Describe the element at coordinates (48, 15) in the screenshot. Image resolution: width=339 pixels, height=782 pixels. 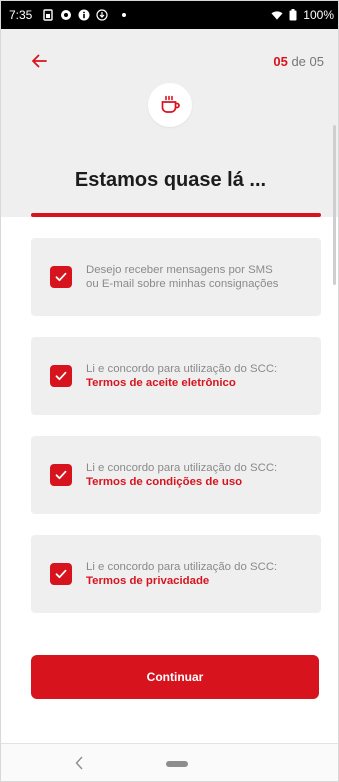
I see `sim-icon` at that location.